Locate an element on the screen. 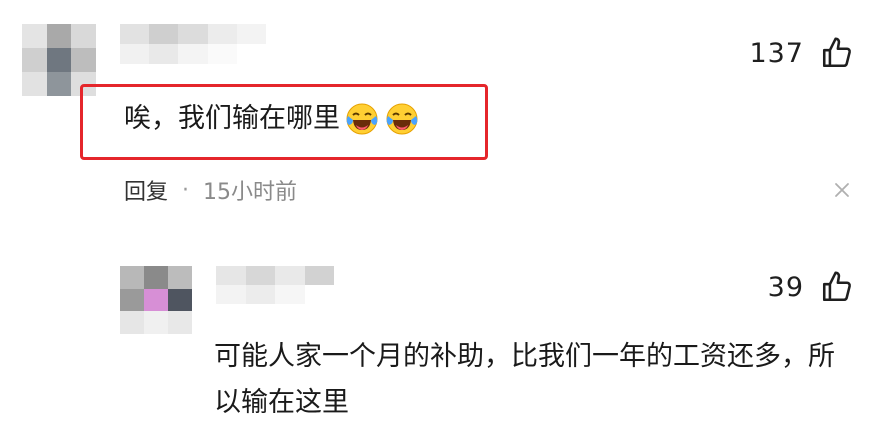 Image resolution: width=896 pixels, height=426 pixels. reply-username is located at coordinates (275, 285).